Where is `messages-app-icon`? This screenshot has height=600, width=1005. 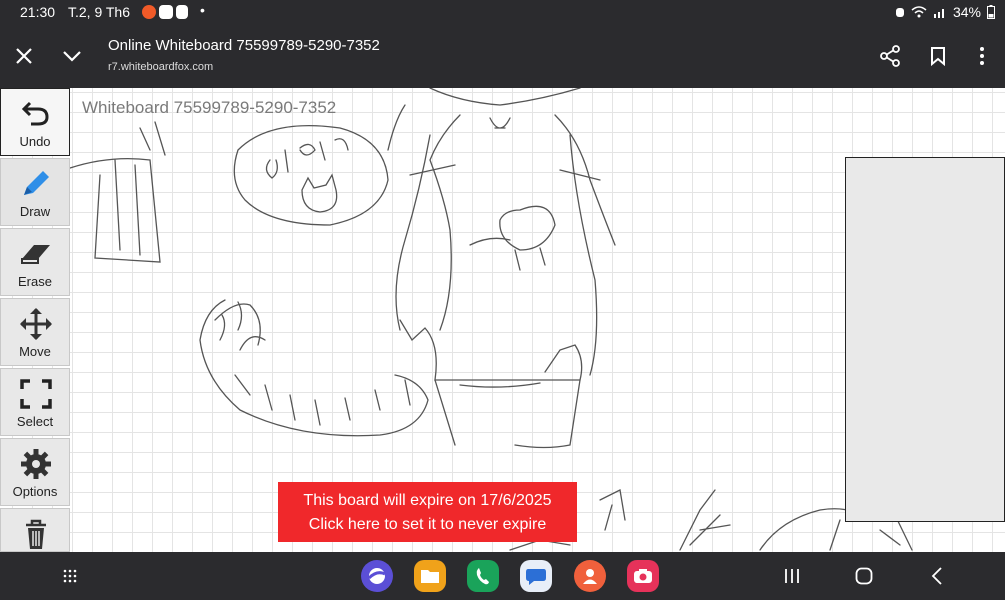
messages-app-icon is located at coordinates (536, 576).